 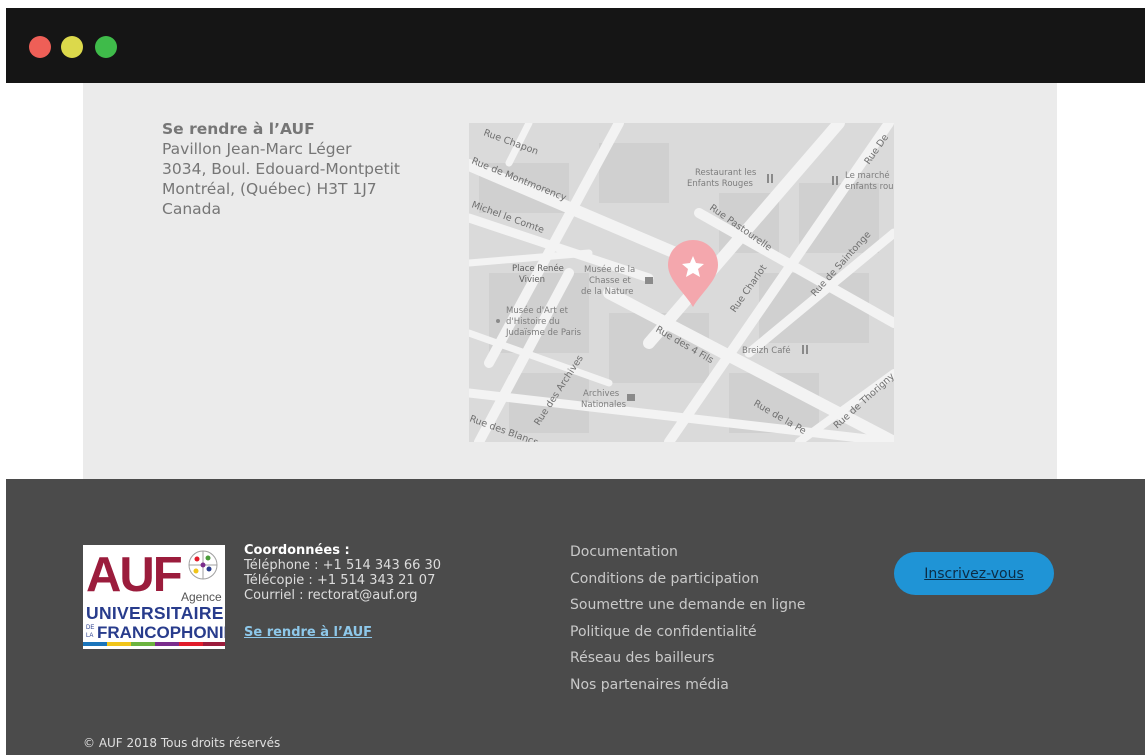 I want to click on footer-link-donors: Réseau des bailleurs, so click(x=720, y=658).